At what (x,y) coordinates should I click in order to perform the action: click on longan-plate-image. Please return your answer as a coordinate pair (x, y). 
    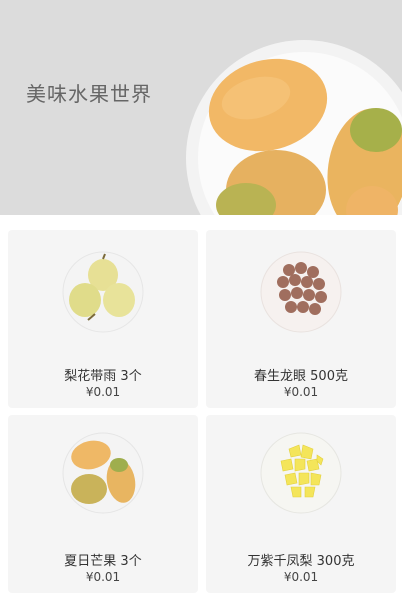
    Looking at the image, I should click on (301, 292).